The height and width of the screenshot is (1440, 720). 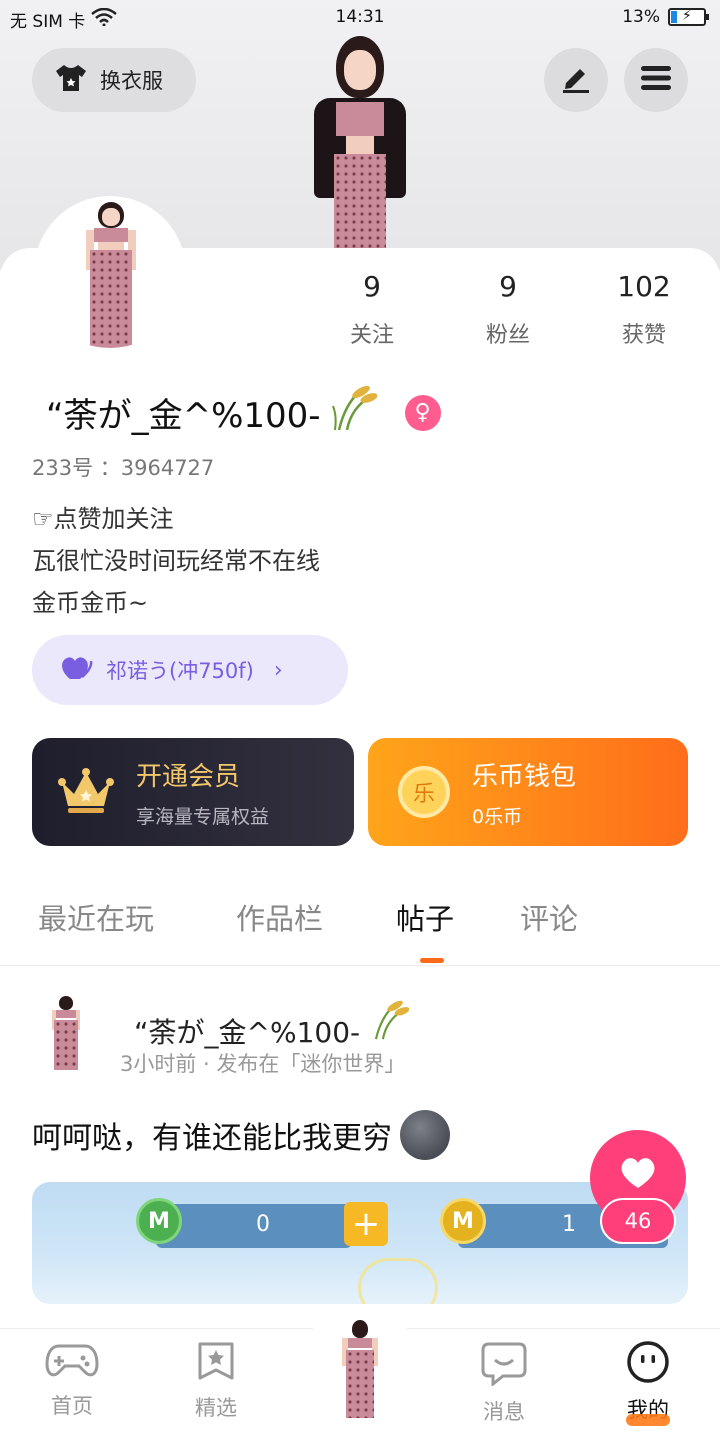 I want to click on gold-coin-value: 1, so click(x=569, y=1224).